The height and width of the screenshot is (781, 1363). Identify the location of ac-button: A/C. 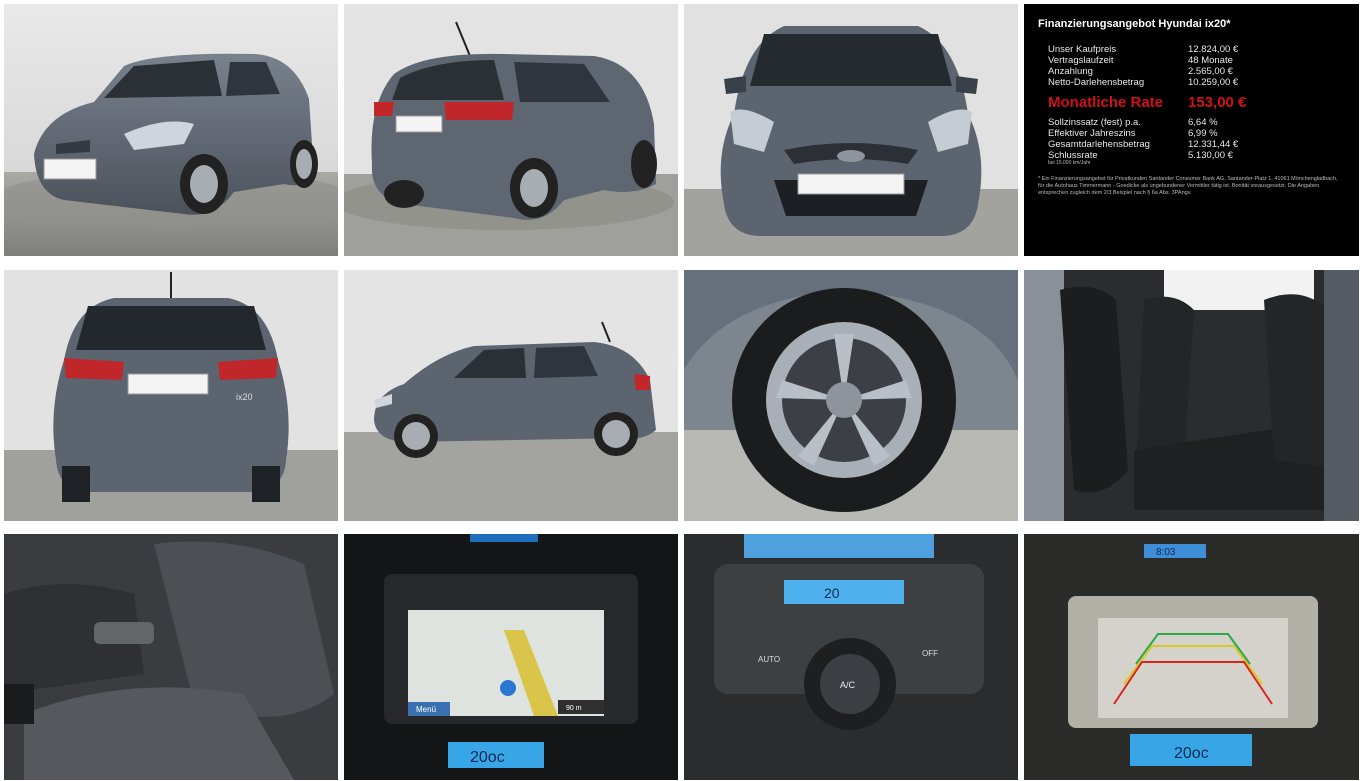
(848, 685).